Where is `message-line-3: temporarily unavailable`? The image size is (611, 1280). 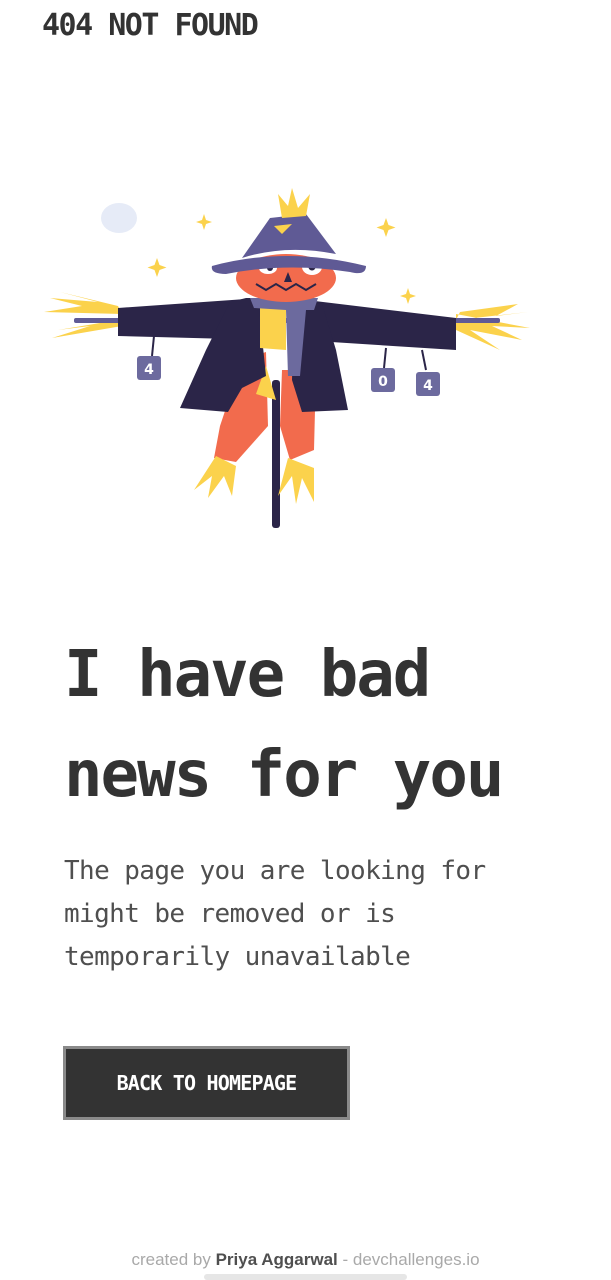 message-line-3: temporarily unavailable is located at coordinates (237, 957).